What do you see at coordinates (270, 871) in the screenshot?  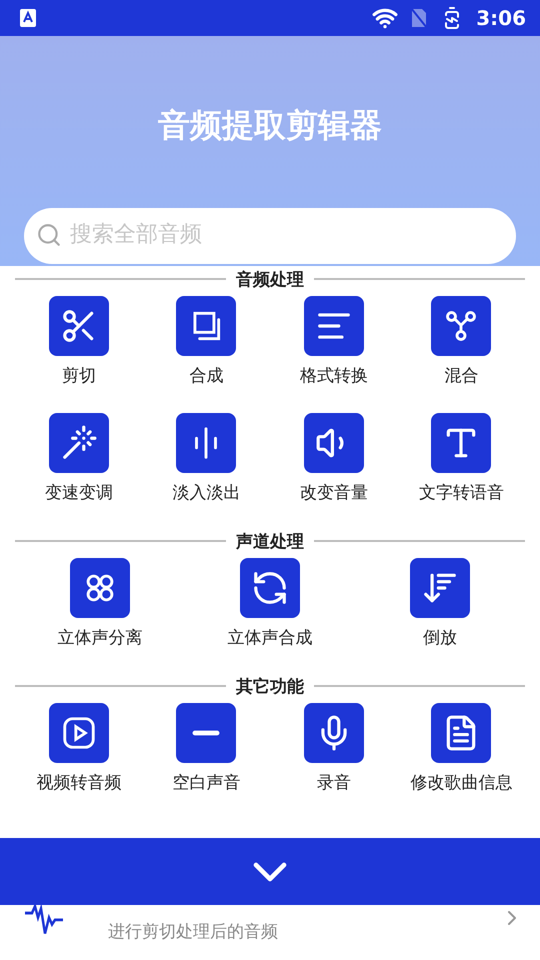 I see `collapse-button` at bounding box center [270, 871].